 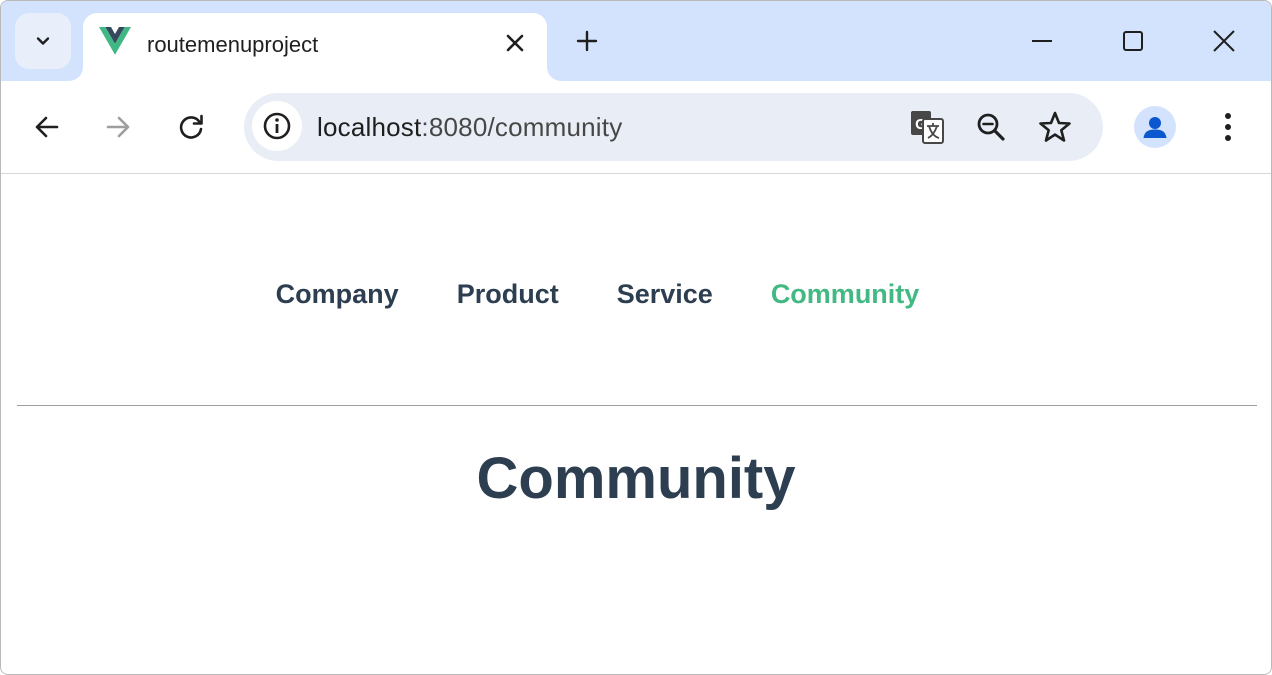 I want to click on nav-link-service: Service, so click(x=665, y=294).